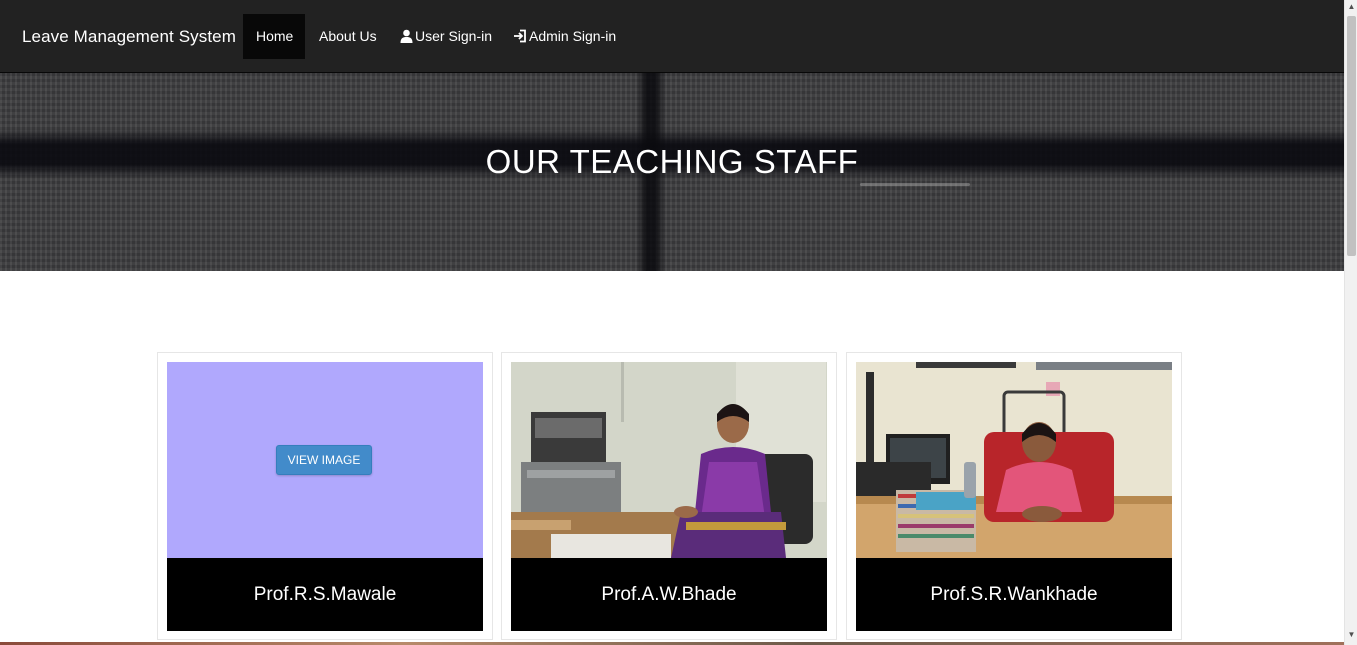 Image resolution: width=1357 pixels, height=645 pixels. Describe the element at coordinates (1014, 594) in the screenshot. I see `staff-name: Prof.S.R.Wankhade` at that location.